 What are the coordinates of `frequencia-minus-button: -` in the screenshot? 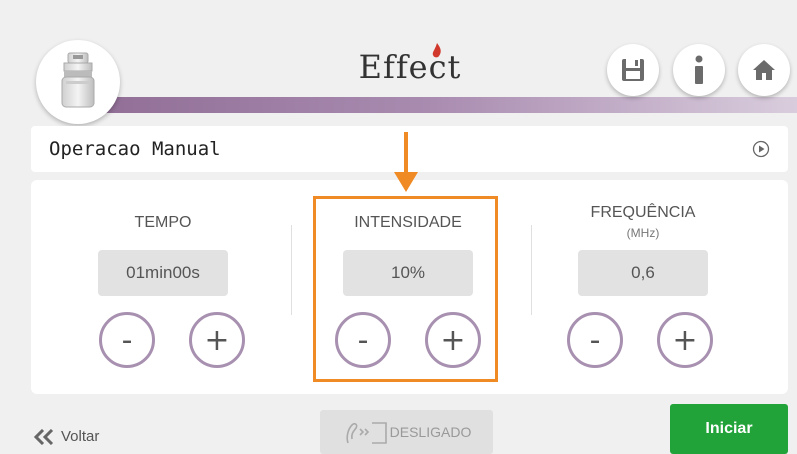 It's located at (595, 340).